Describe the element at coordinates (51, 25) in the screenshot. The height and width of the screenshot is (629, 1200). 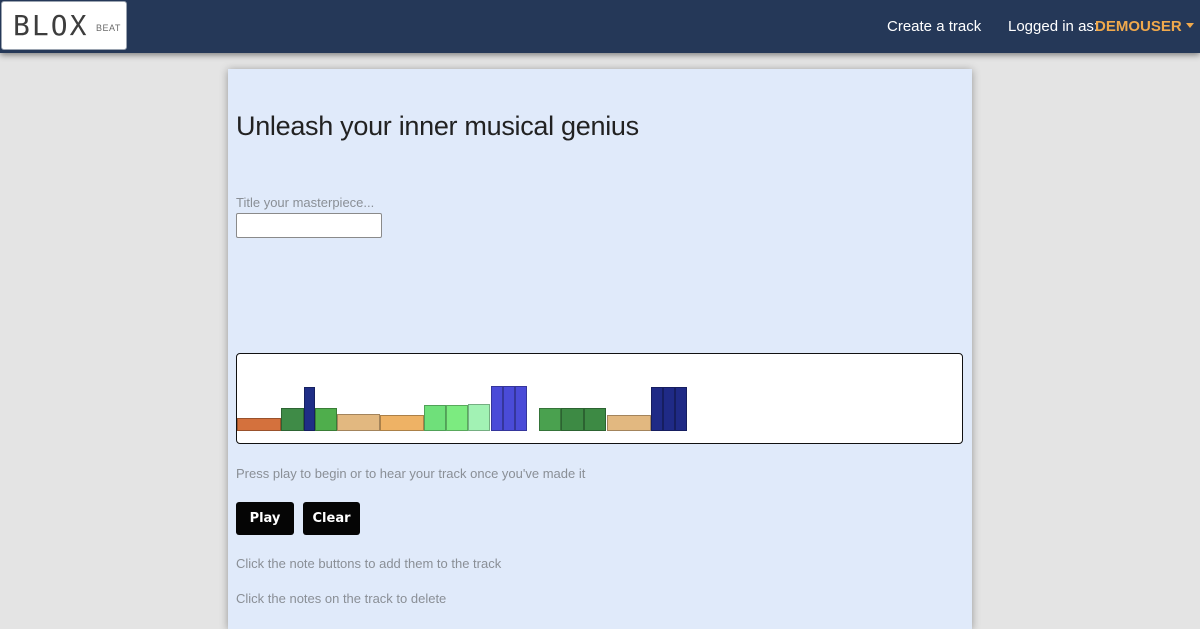
I see `logo-text: BLOX` at that location.